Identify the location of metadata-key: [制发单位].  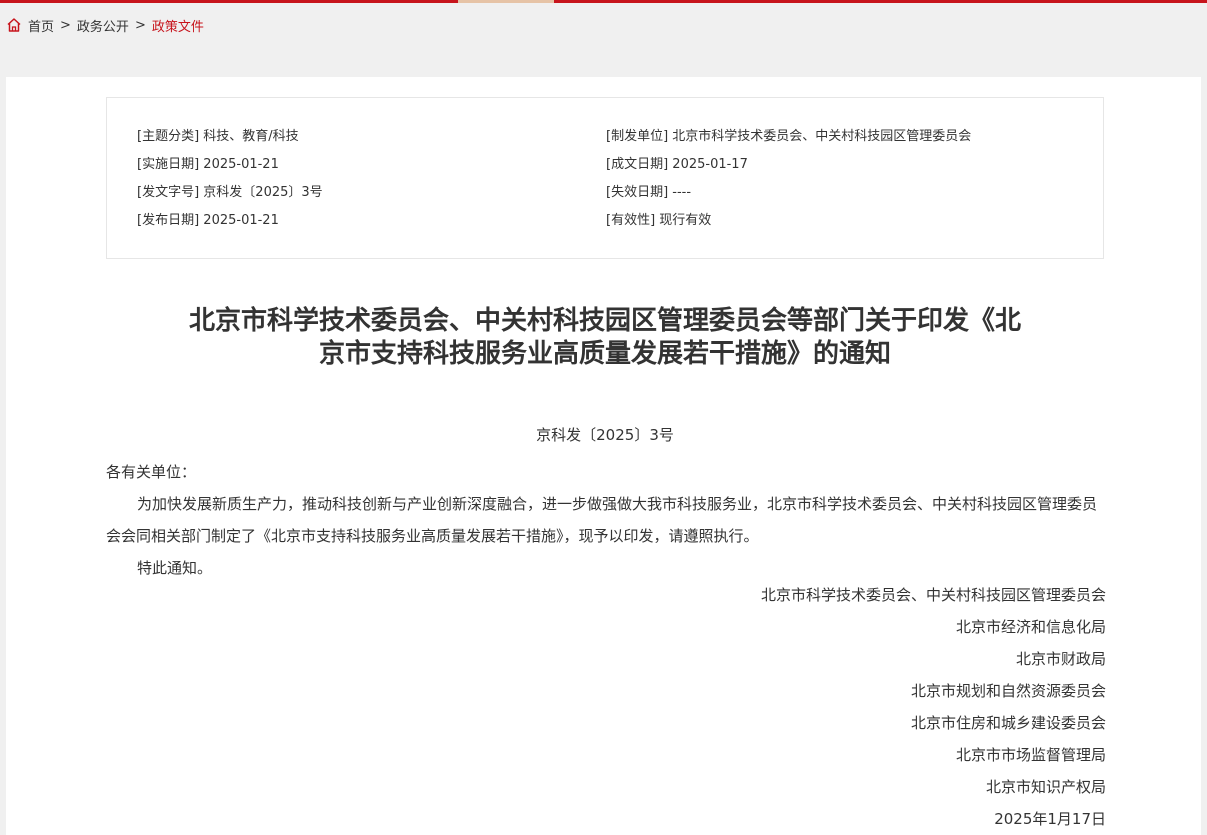
(637, 136).